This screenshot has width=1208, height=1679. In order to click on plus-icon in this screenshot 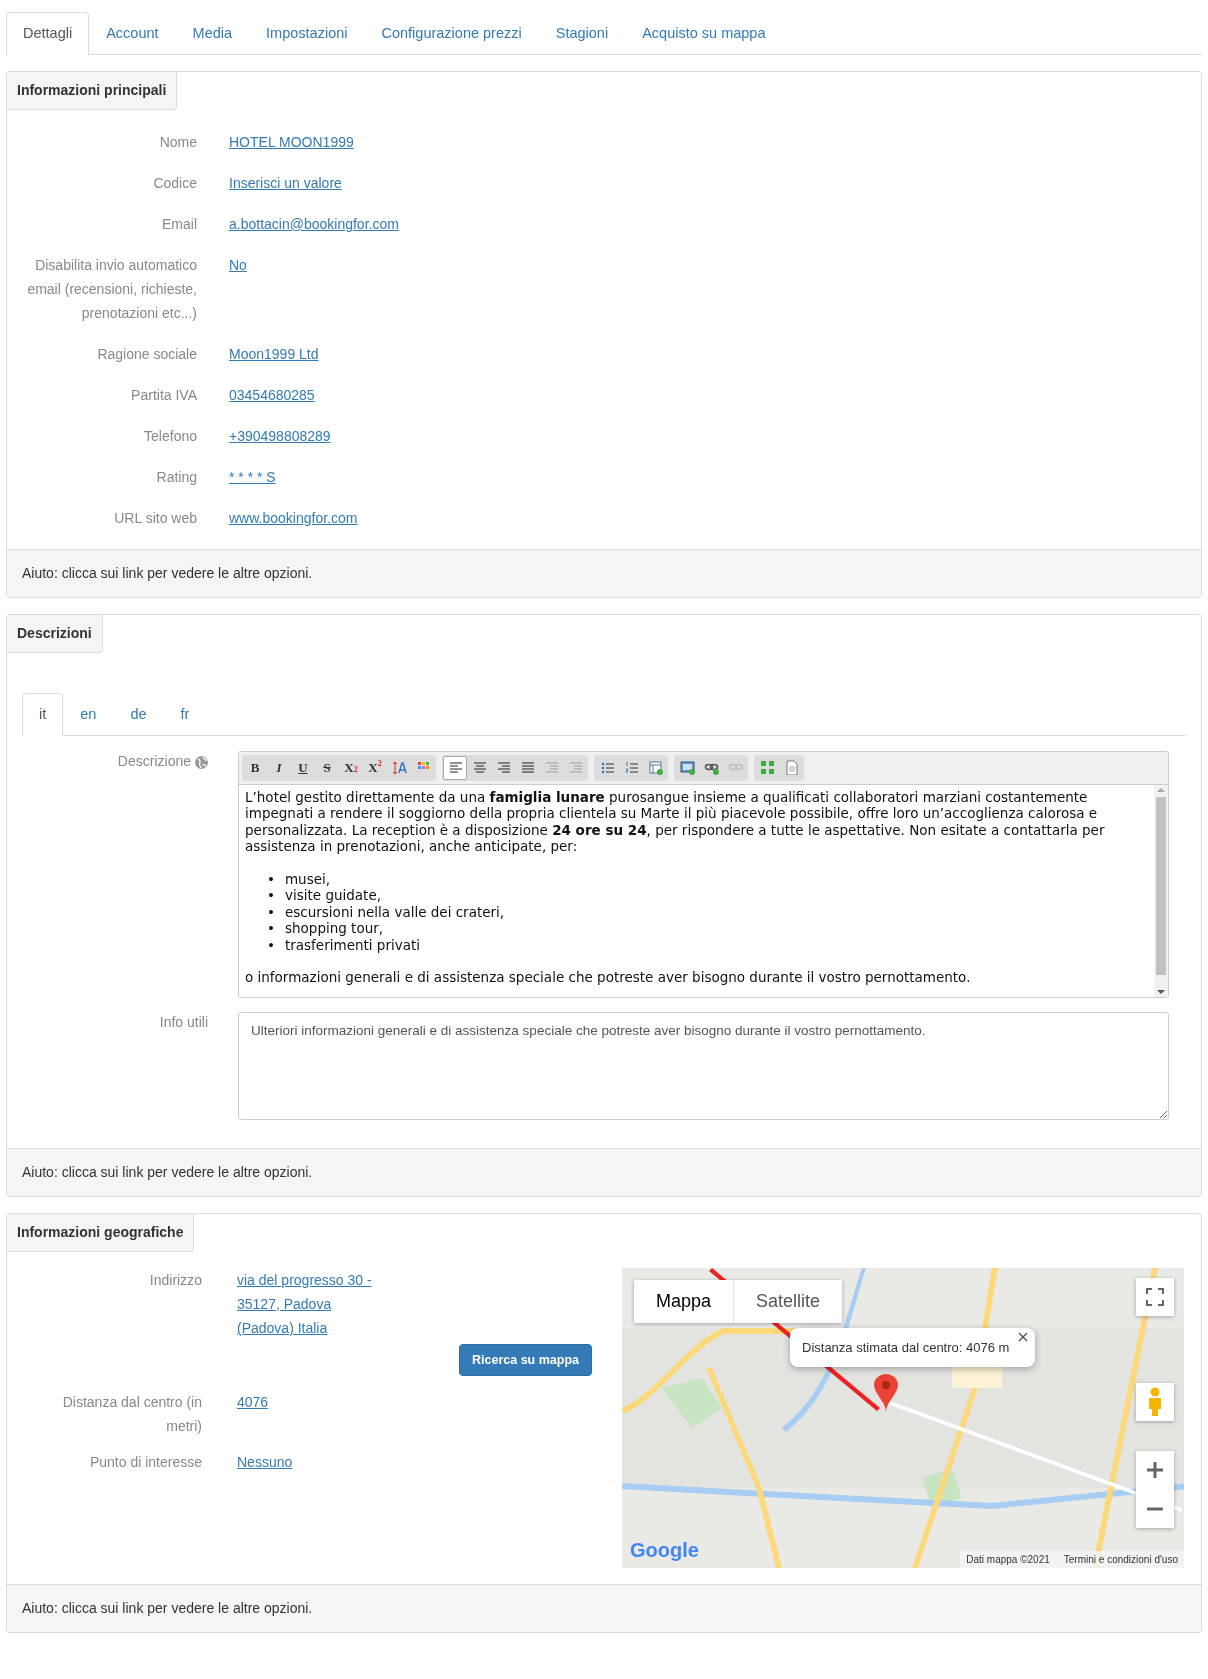, I will do `click(1155, 1469)`.